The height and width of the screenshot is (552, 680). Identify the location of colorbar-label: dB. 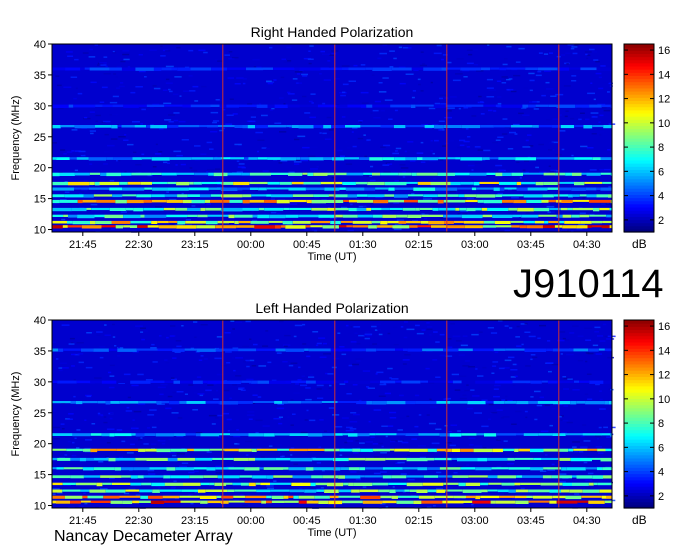
(639, 244).